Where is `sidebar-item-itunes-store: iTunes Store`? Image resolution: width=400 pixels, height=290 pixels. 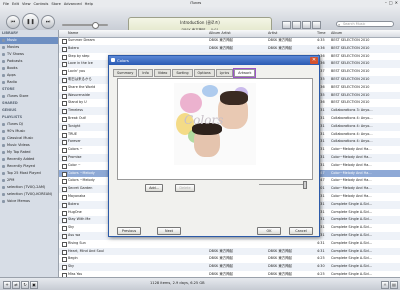
sidebar-item-itunes-store: iTunes Store is located at coordinates (29, 96).